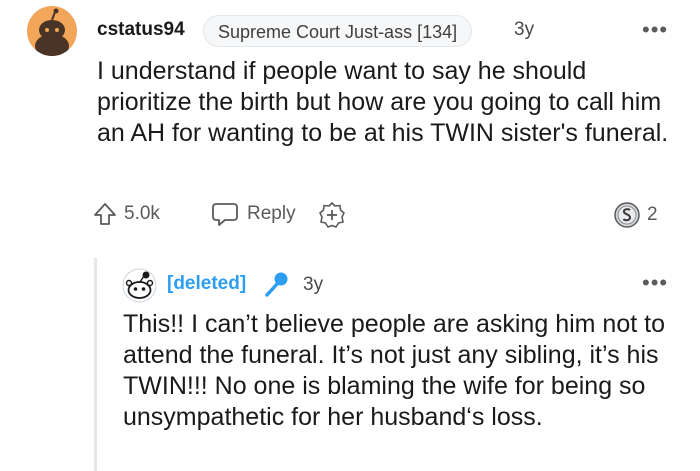 The width and height of the screenshot is (700, 471). Describe the element at coordinates (141, 30) in the screenshot. I see `comment-author: cstatus94` at that location.